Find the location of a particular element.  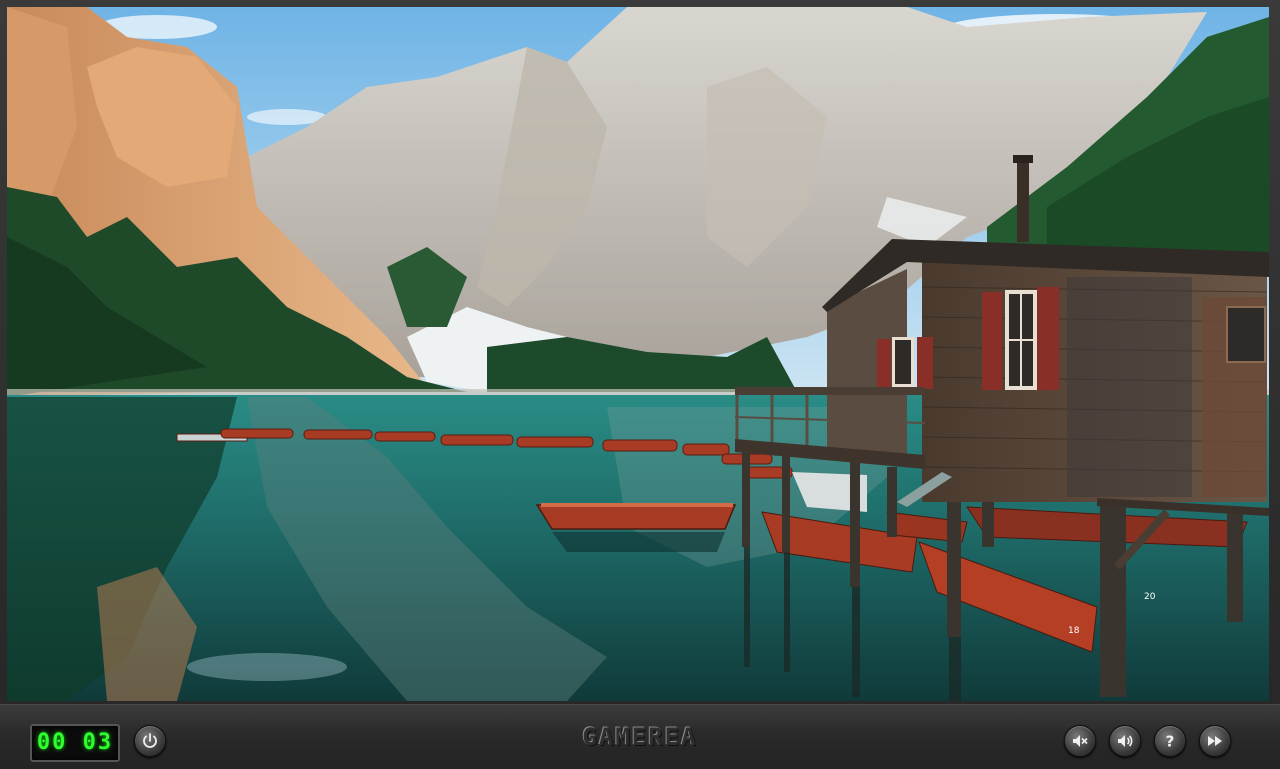

boat-number-18: 18 is located at coordinates (1074, 631).